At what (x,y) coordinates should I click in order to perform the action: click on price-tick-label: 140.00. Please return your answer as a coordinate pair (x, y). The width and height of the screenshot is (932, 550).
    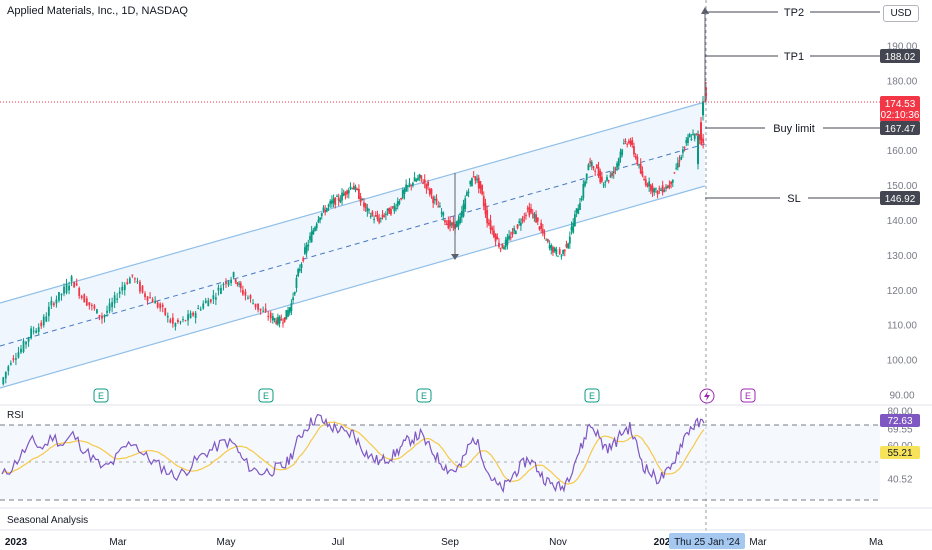
    Looking at the image, I should click on (902, 221).